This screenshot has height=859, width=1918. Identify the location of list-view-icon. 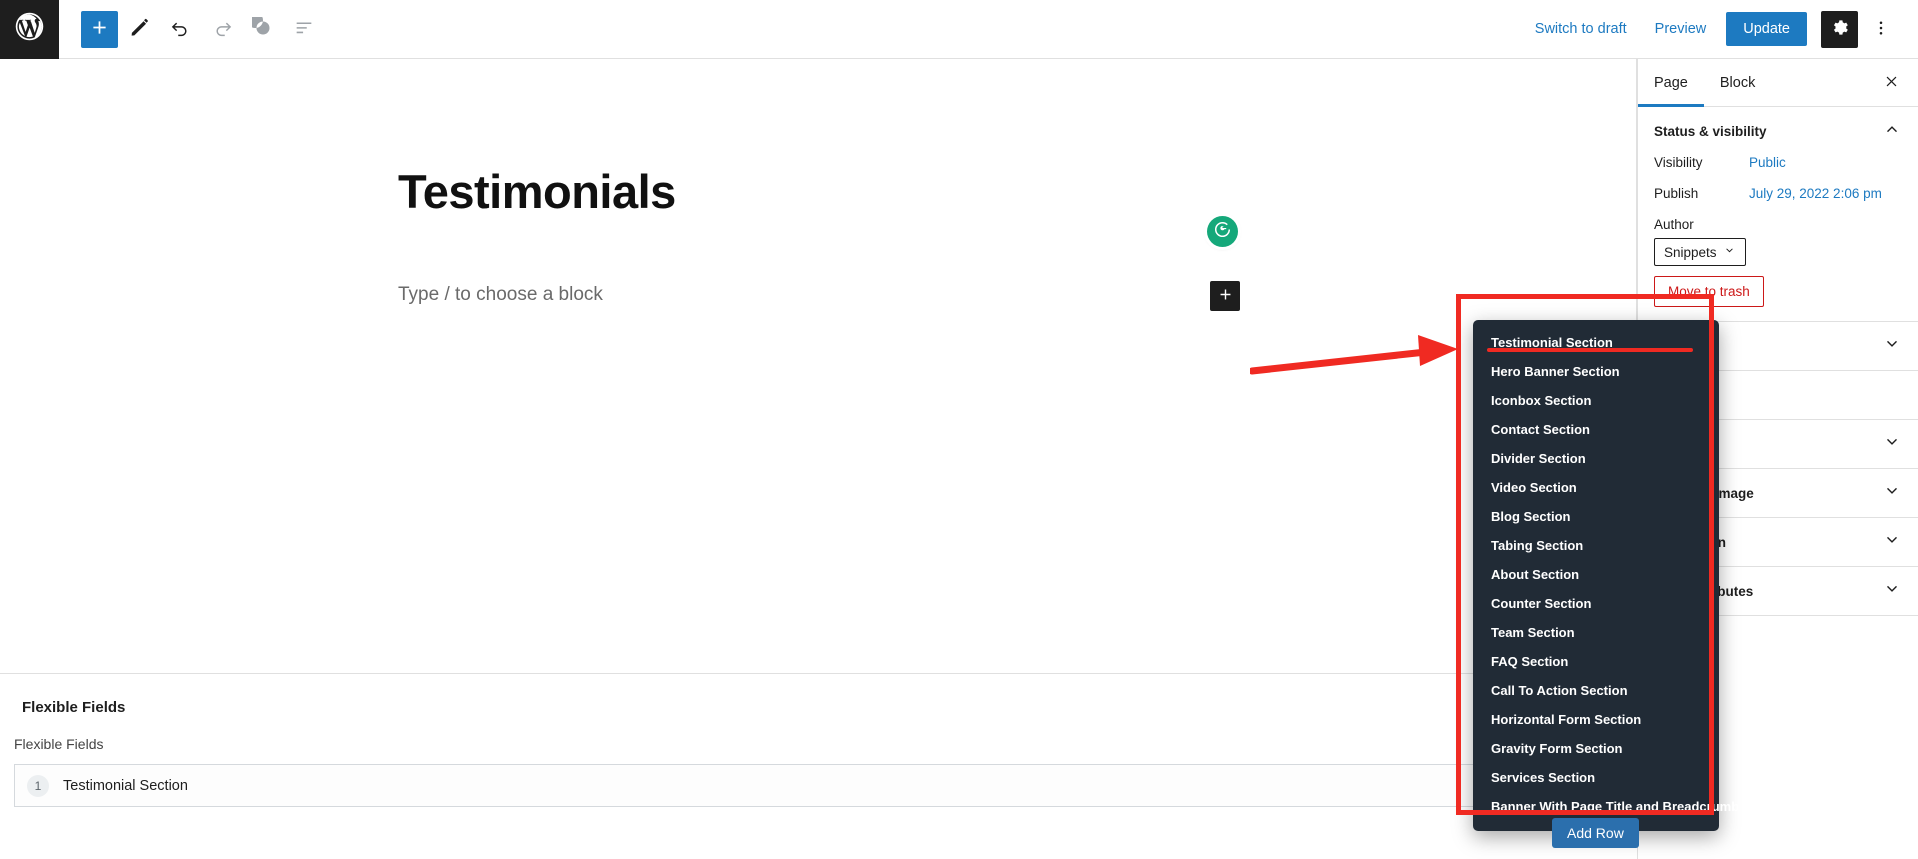
(304, 29).